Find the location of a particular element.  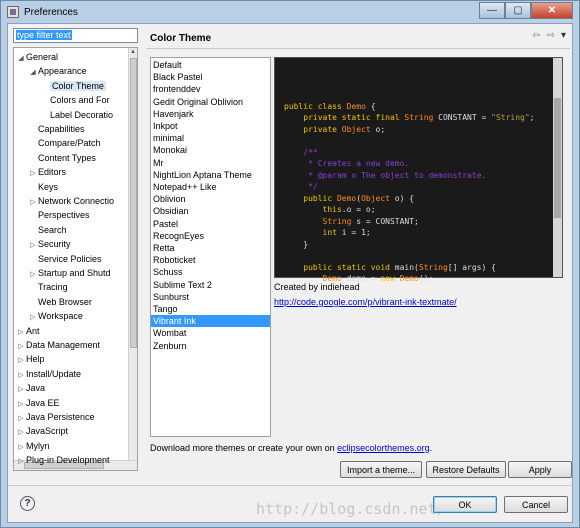

theme-list-item: Sublime Text 2 is located at coordinates (210, 285).